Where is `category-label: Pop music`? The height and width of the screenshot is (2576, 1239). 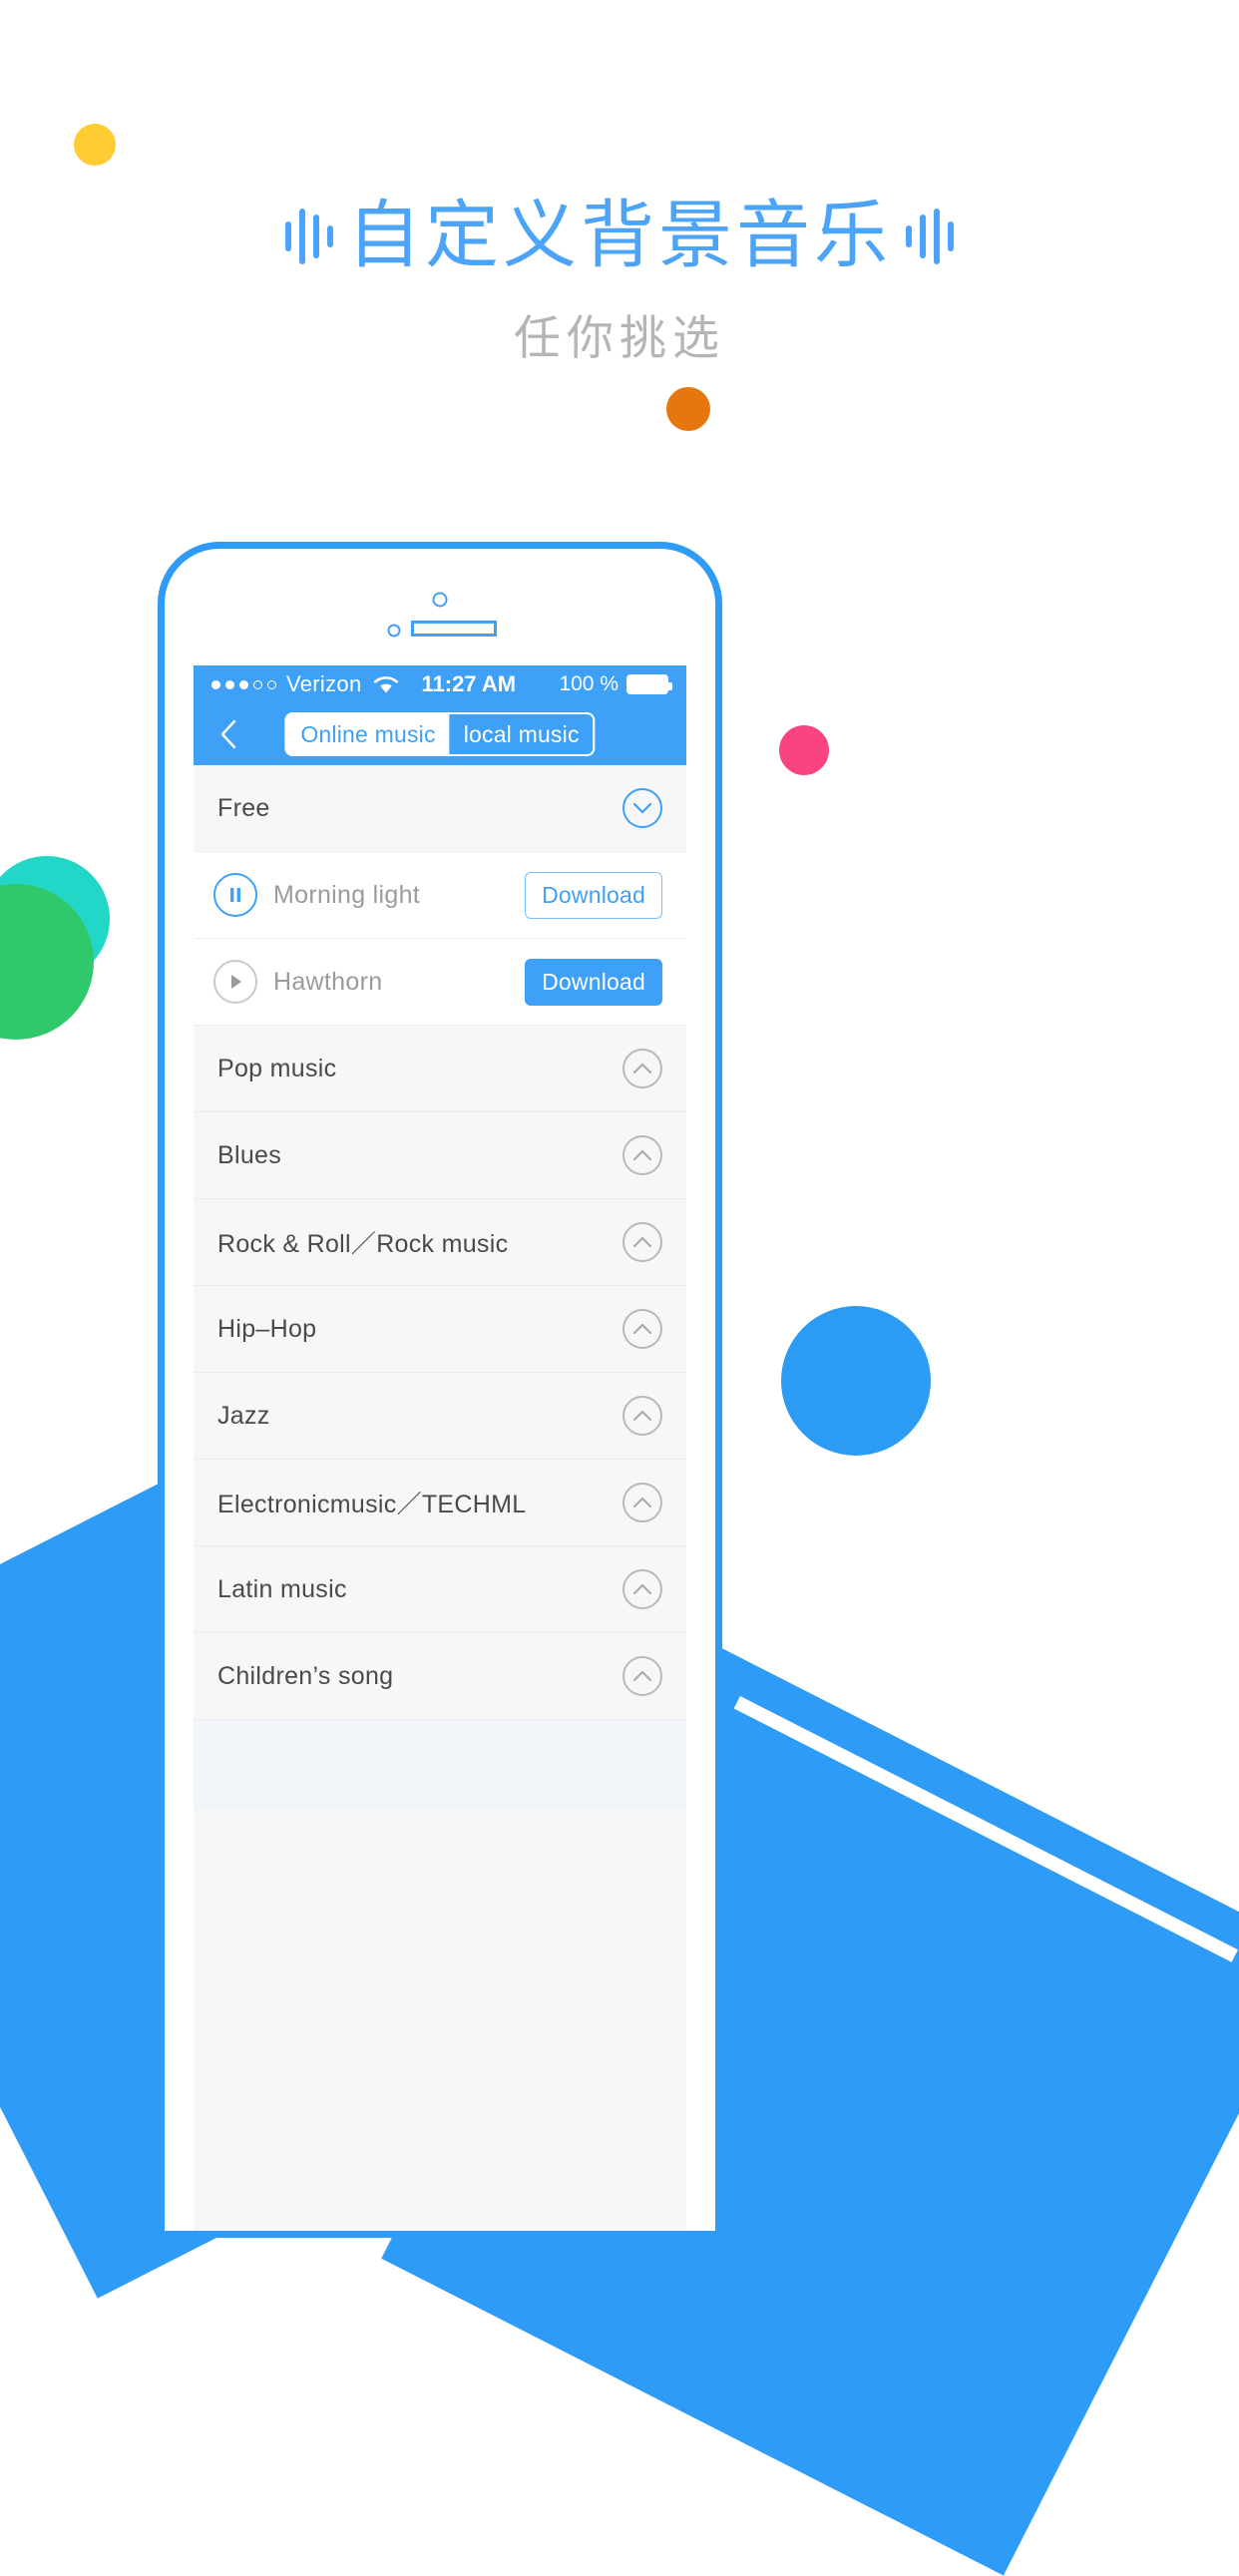
category-label: Pop music is located at coordinates (277, 1068).